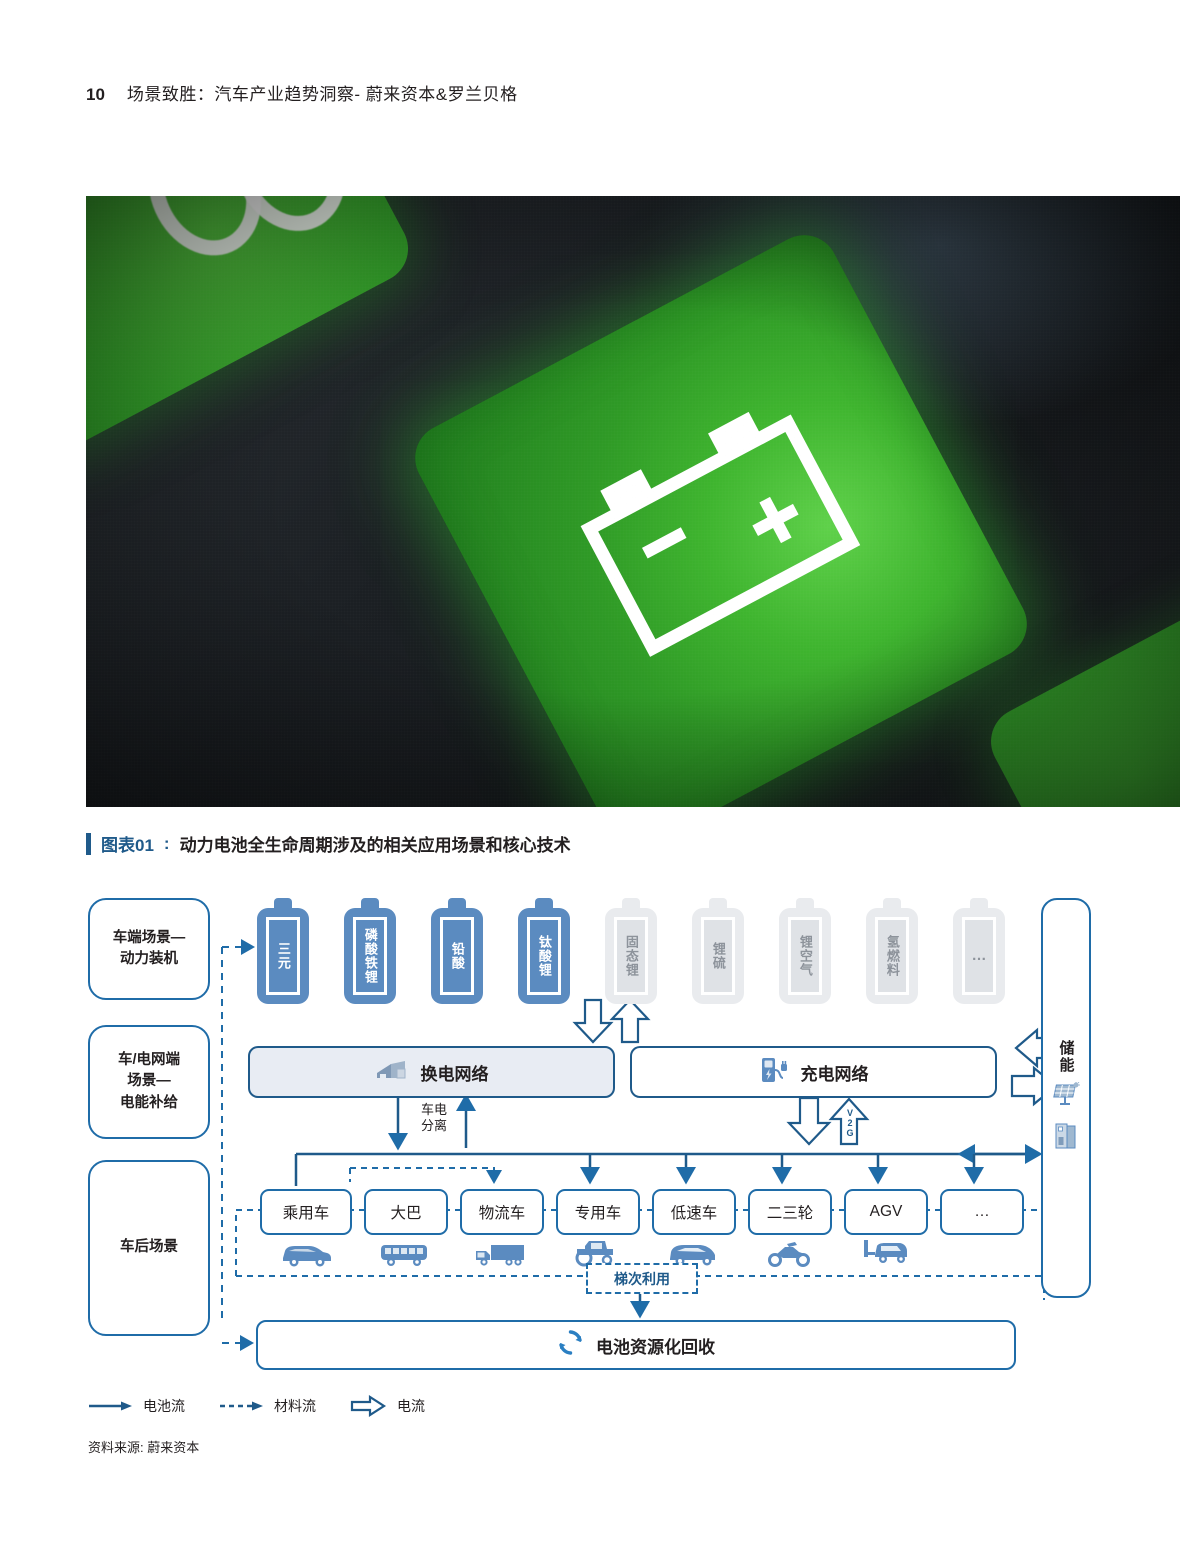  I want to click on battery-recycling-box: 电池资源化回收, so click(636, 1345).